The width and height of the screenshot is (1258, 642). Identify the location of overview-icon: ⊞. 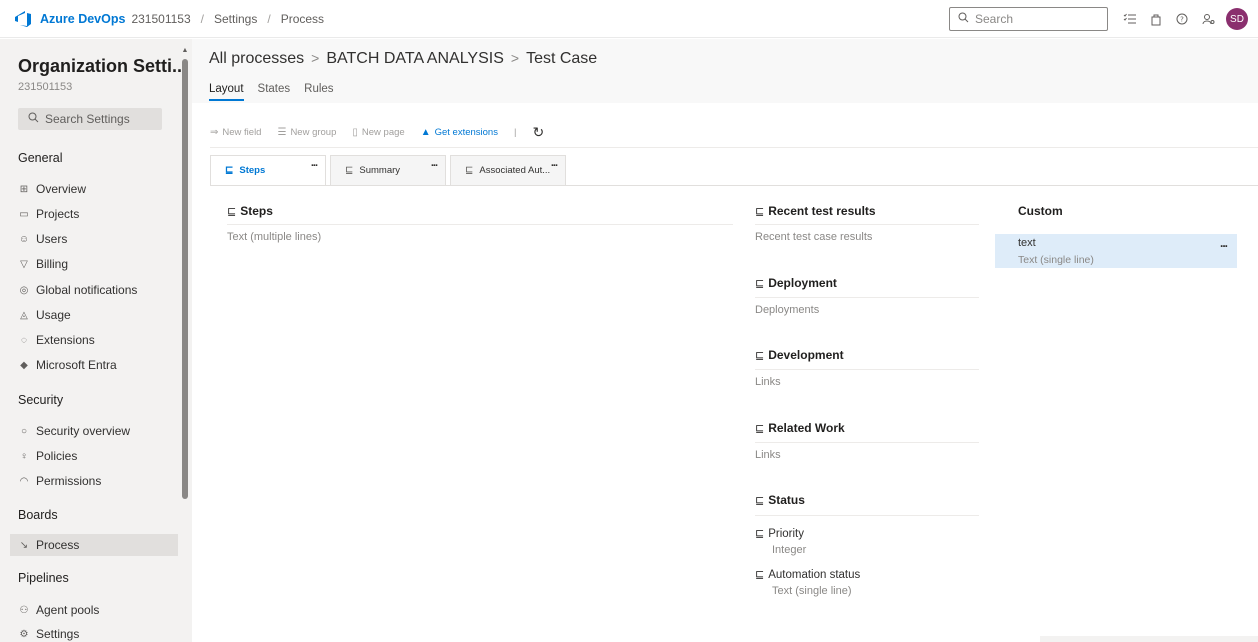
(24, 189).